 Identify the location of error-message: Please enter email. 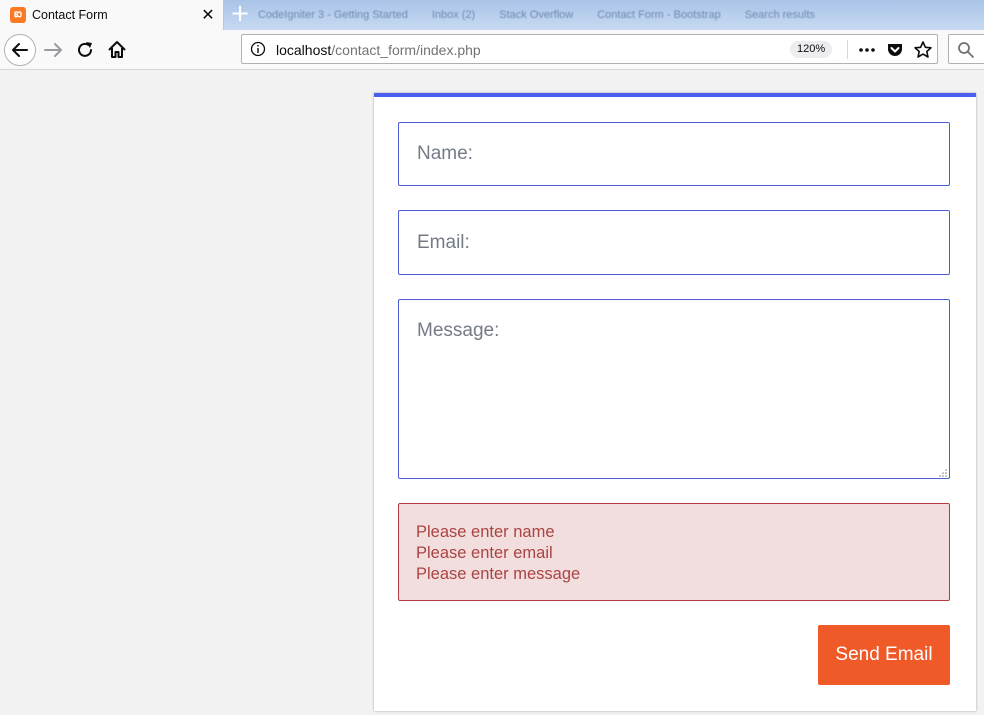
(484, 553).